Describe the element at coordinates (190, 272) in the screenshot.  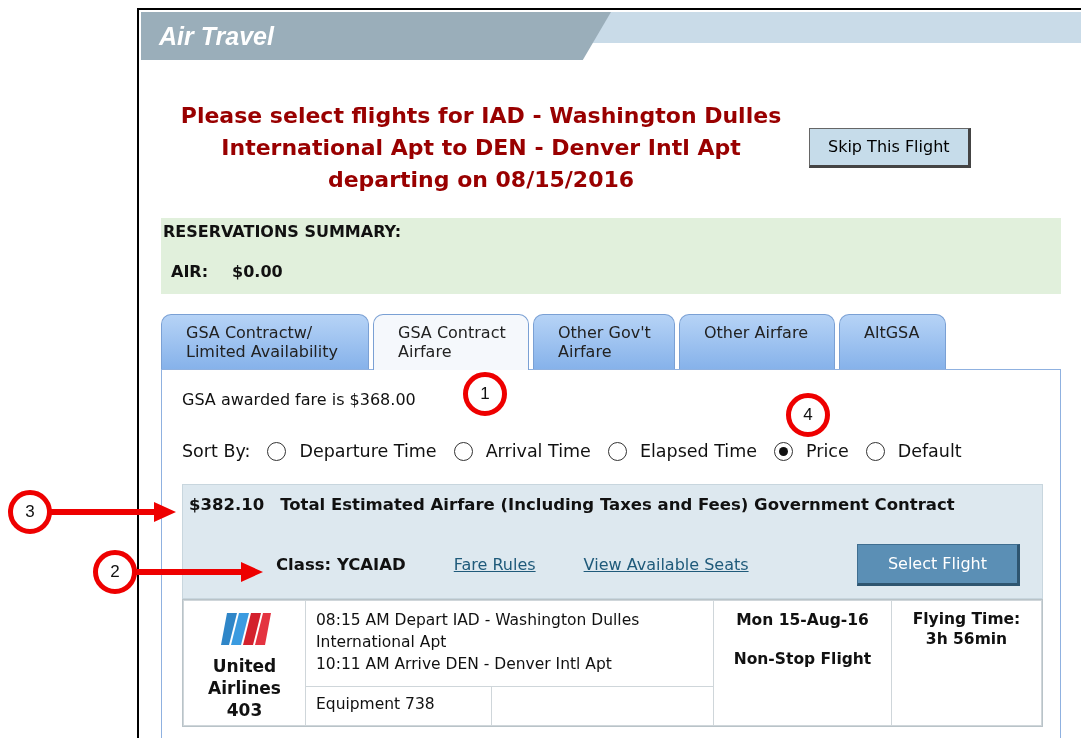
I see `summary-label: AIR:` at that location.